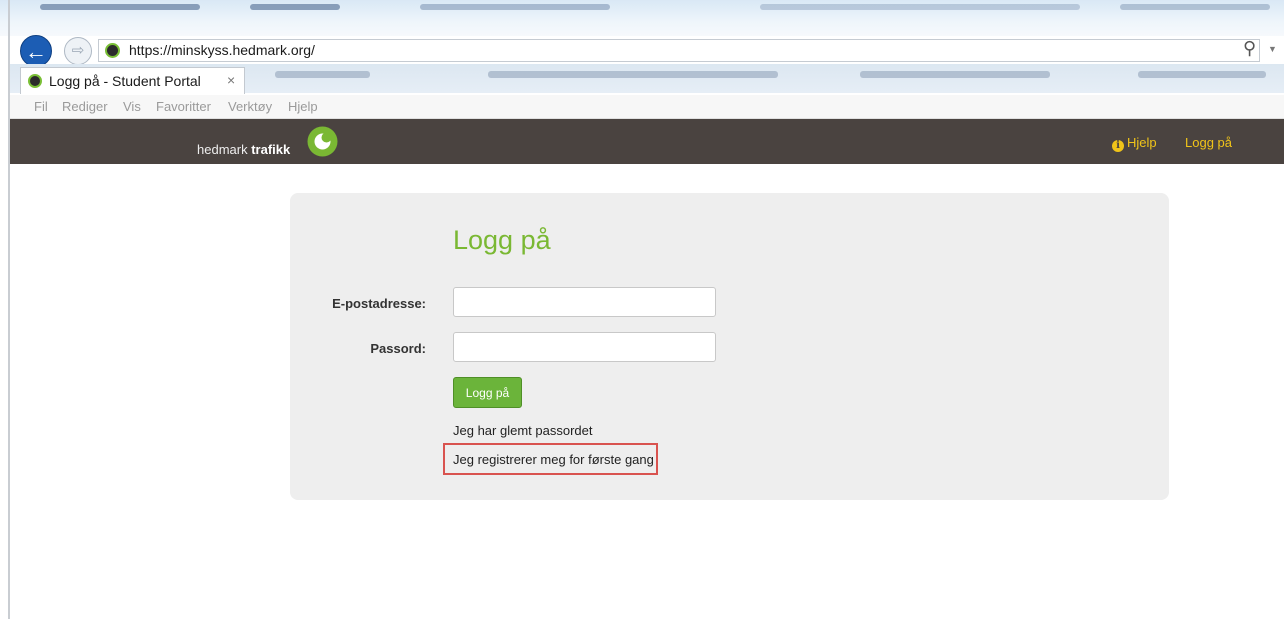  What do you see at coordinates (35, 81) in the screenshot?
I see `tab-favicon-icon` at bounding box center [35, 81].